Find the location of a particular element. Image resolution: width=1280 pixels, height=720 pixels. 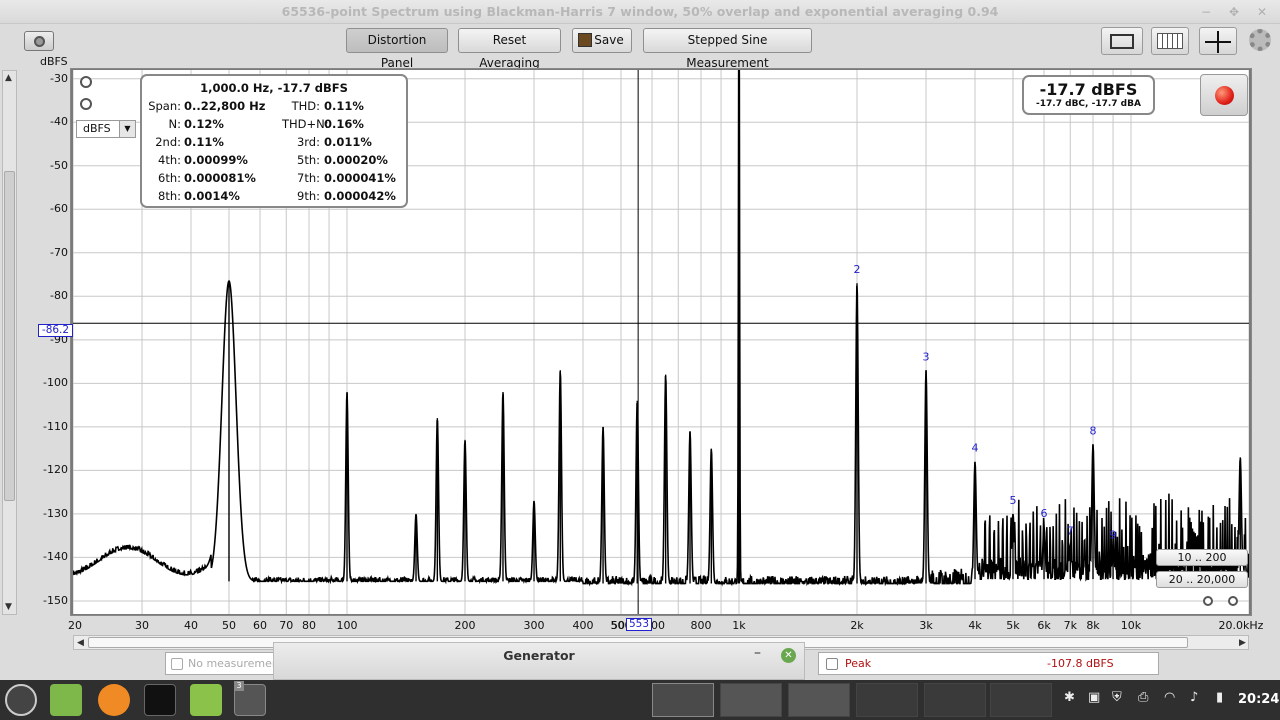

scroll-right-arrow-icon: ▶ is located at coordinates (1242, 643).